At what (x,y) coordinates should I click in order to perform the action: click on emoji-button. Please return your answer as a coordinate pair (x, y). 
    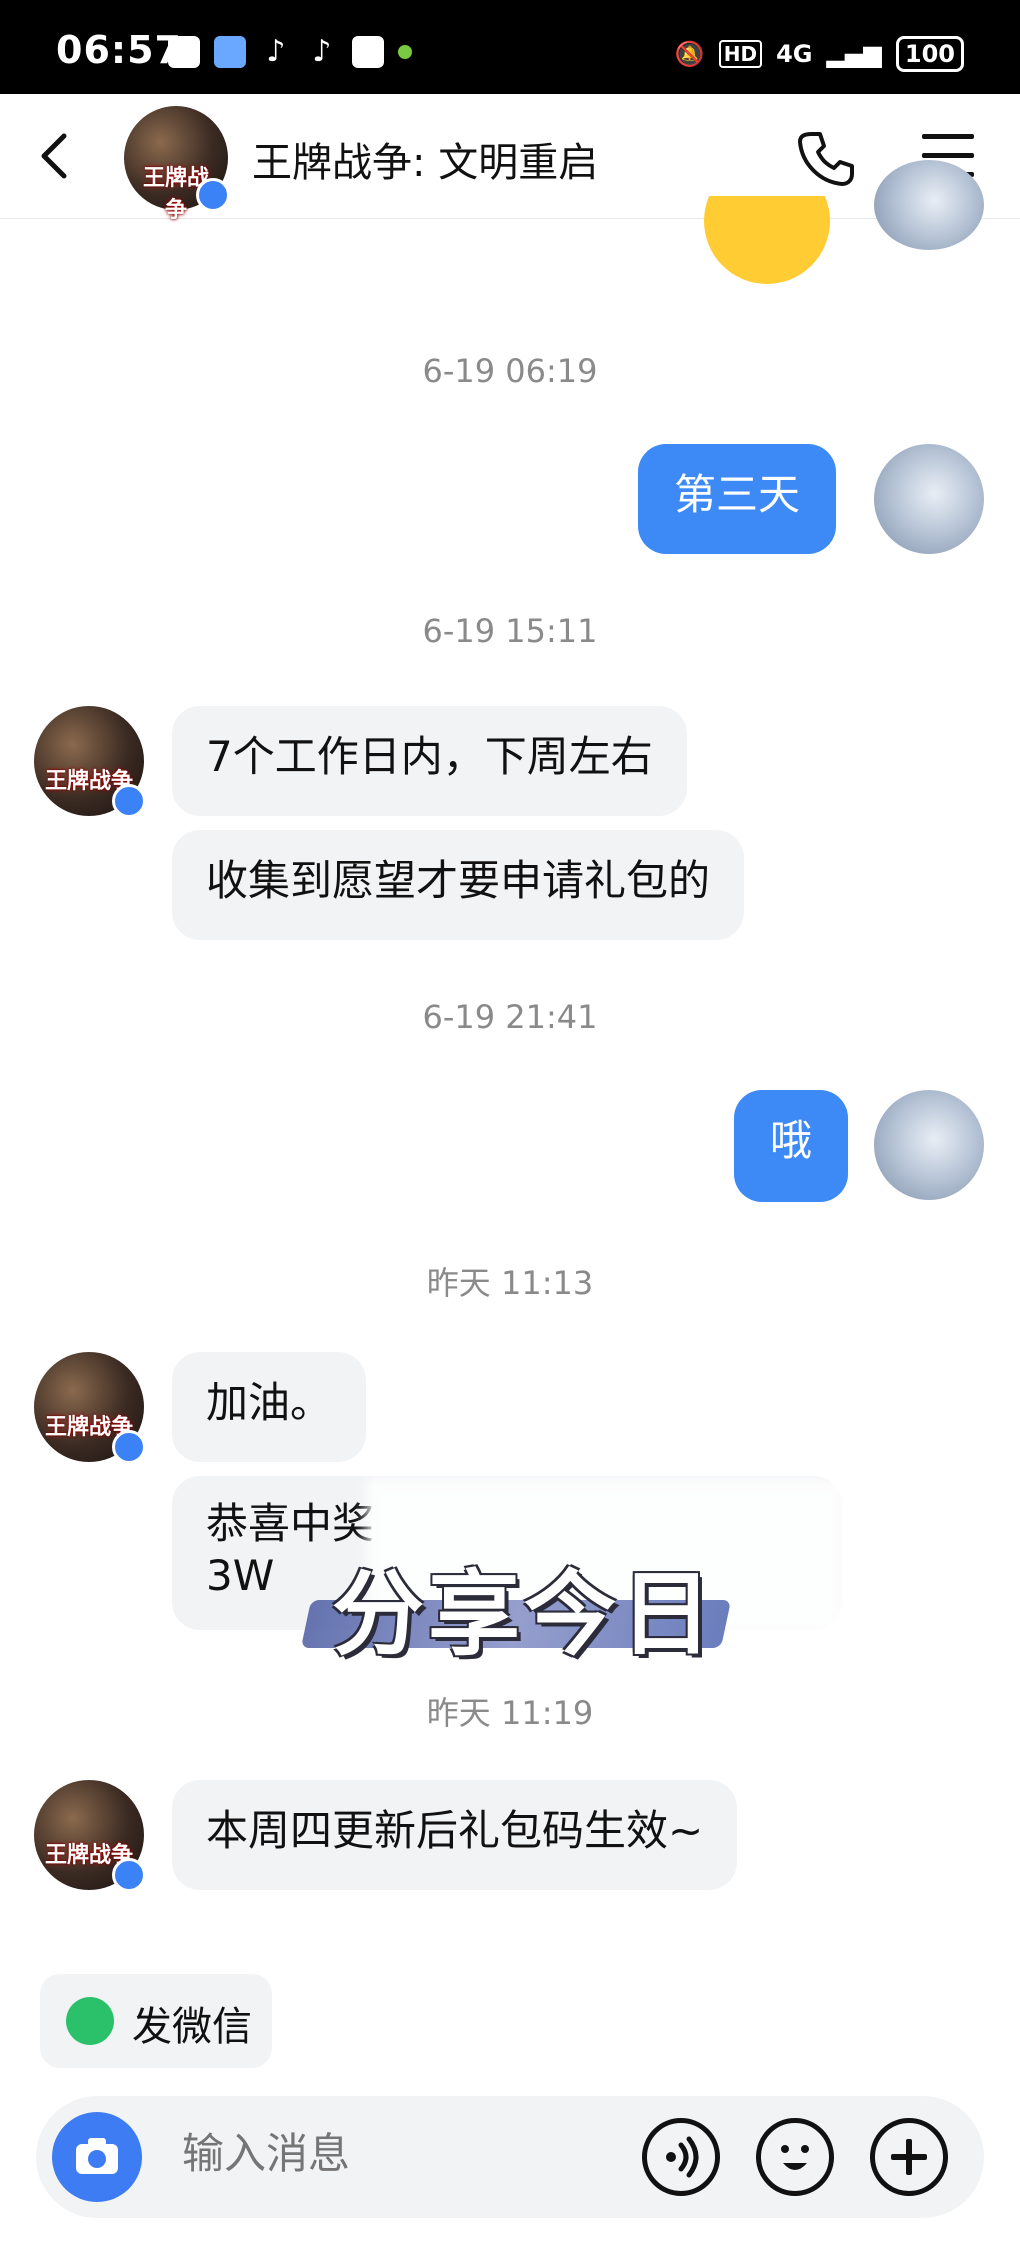
    Looking at the image, I should click on (795, 2157).